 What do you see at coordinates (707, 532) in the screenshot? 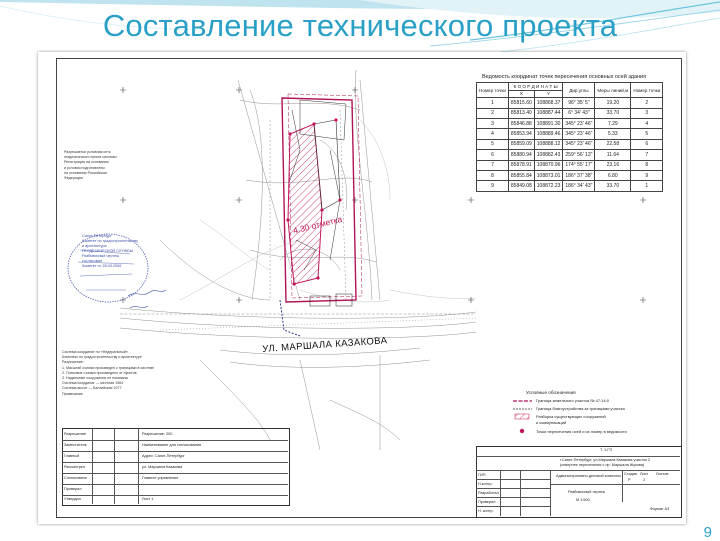
I see `page-number: 9` at bounding box center [707, 532].